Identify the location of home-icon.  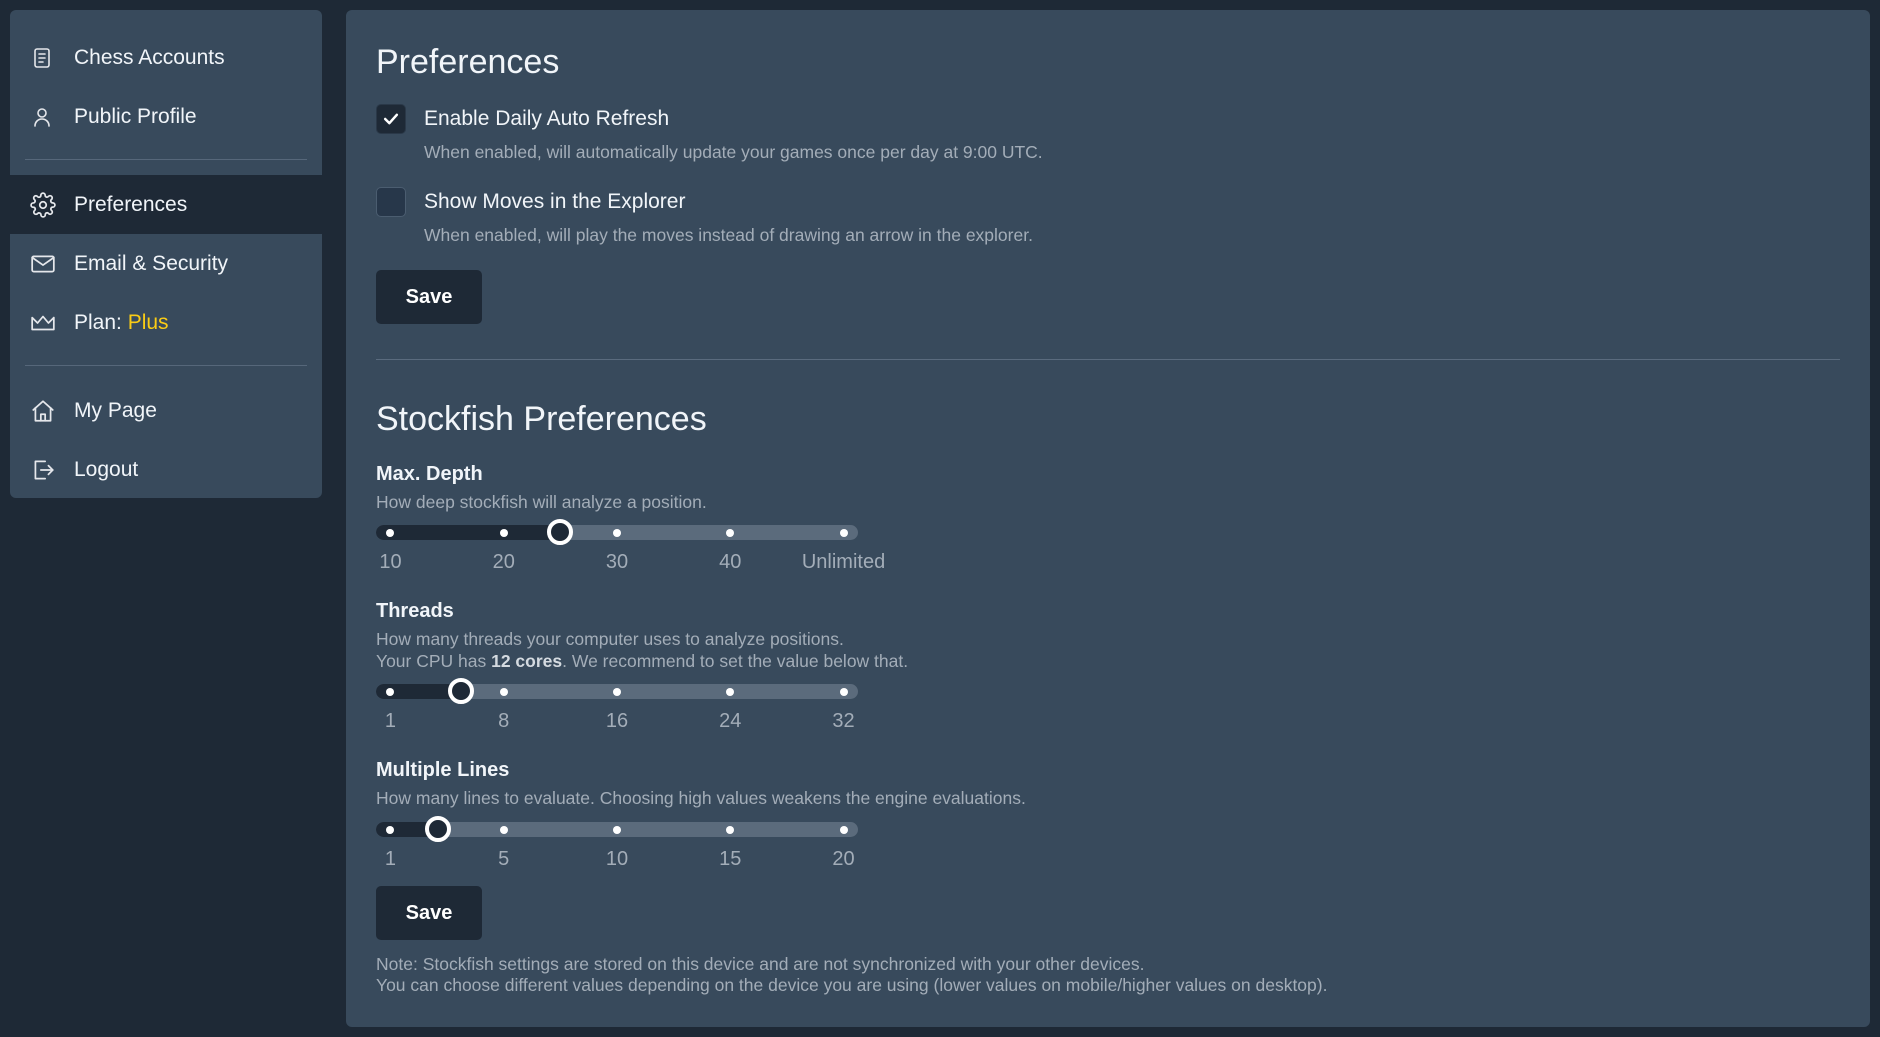
(52, 411).